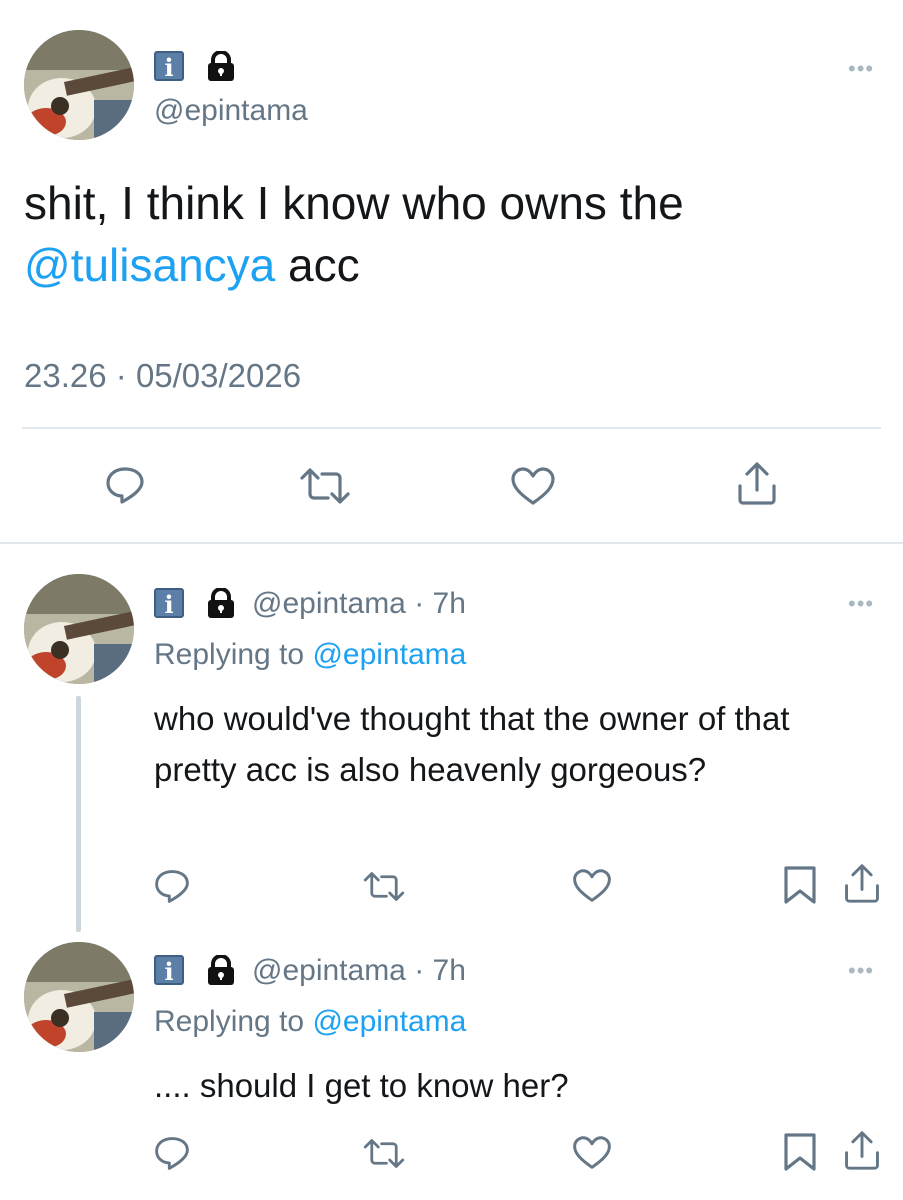  I want to click on date: 05/03/2026, so click(218, 375).